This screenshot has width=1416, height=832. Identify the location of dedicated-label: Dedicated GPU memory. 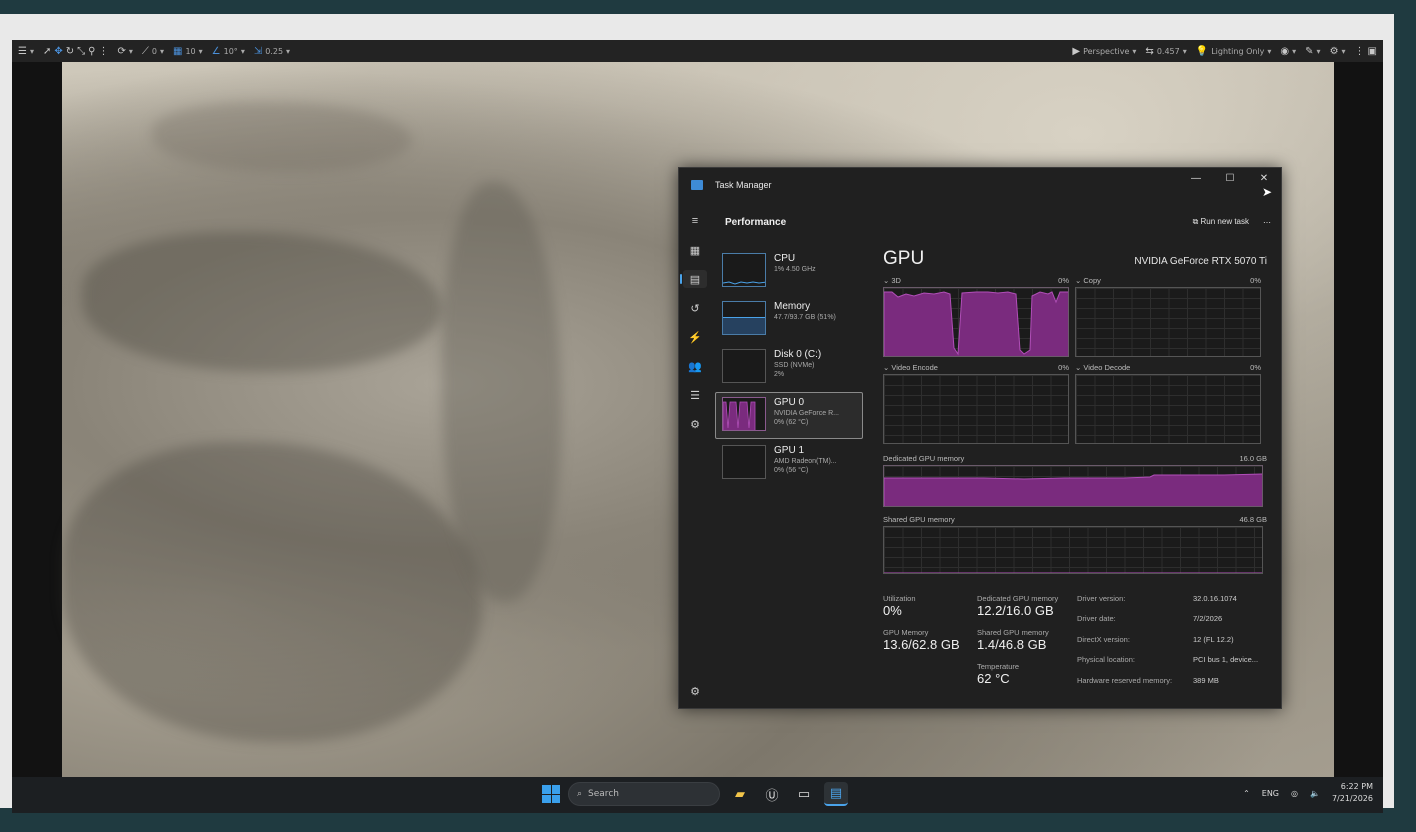
(1018, 598).